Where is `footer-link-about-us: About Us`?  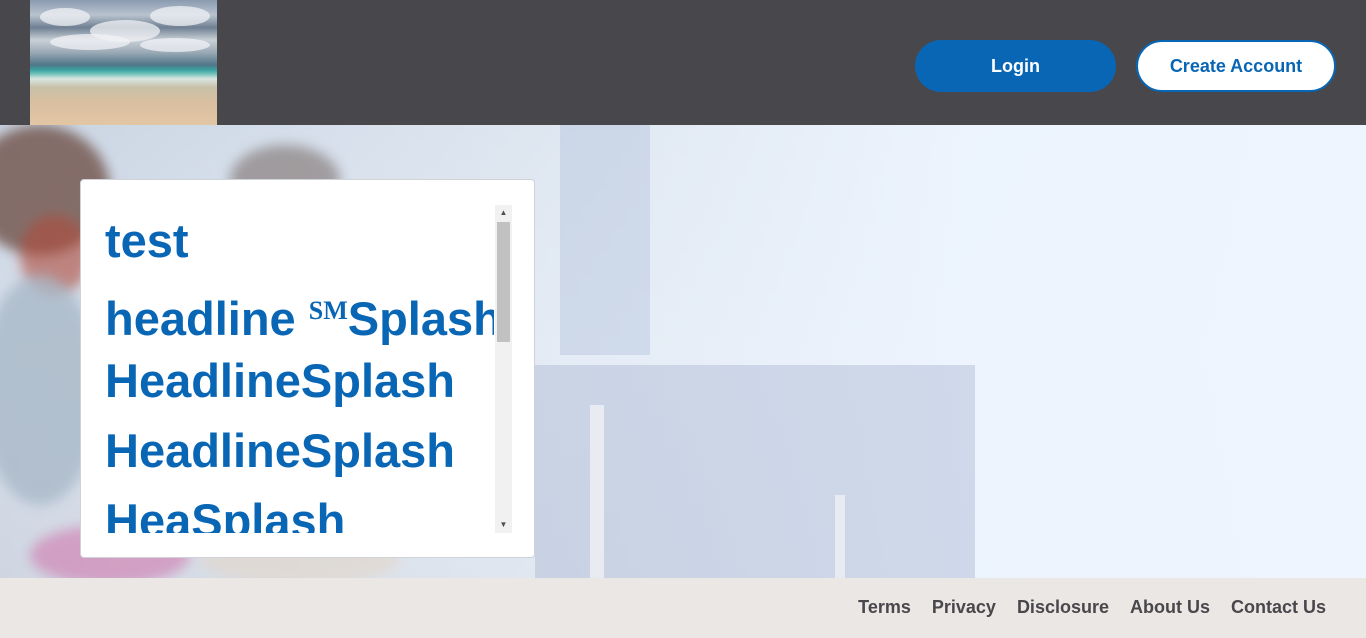 footer-link-about-us: About Us is located at coordinates (1170, 607).